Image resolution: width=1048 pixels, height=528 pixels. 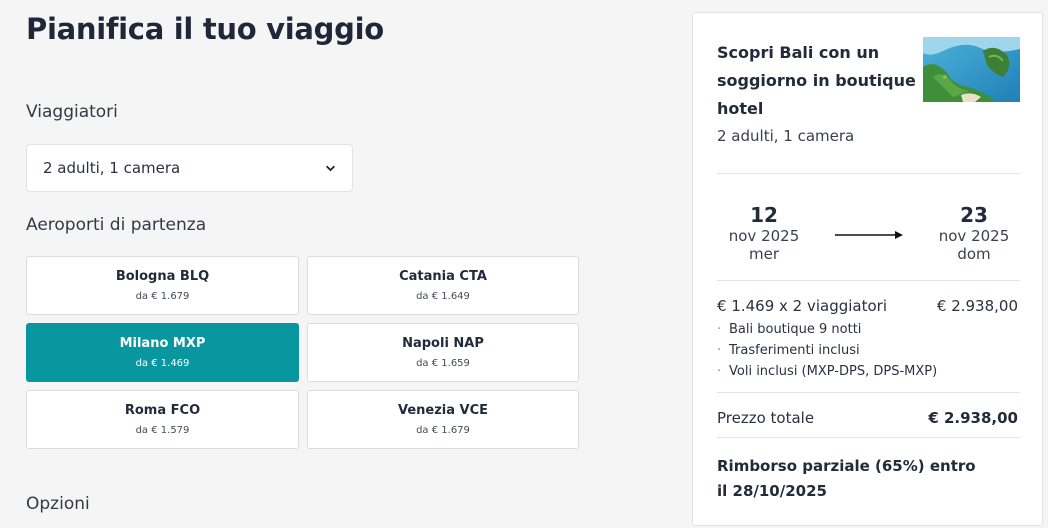 What do you see at coordinates (443, 363) in the screenshot?
I see `airport-price: da € 1.659` at bounding box center [443, 363].